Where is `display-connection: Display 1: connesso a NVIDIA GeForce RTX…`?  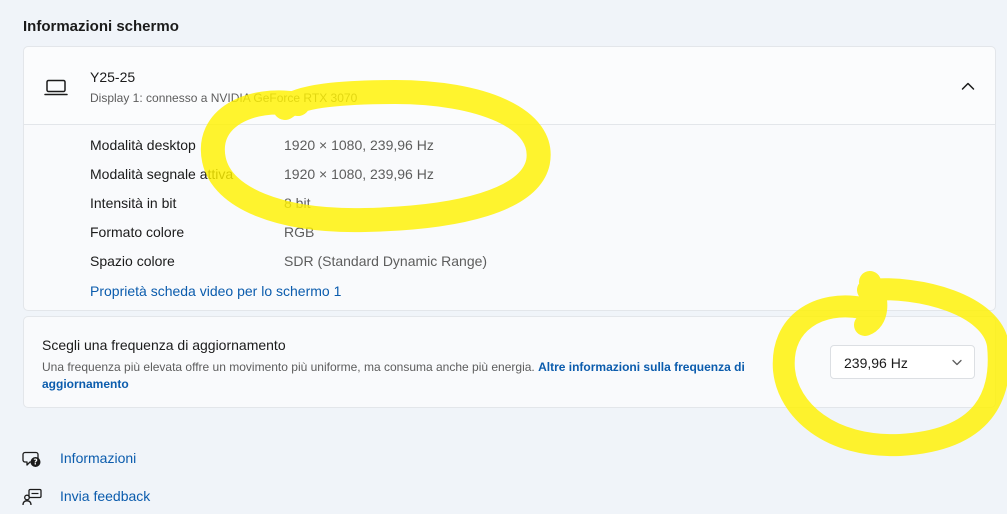 display-connection: Display 1: connesso a NVIDIA GeForce RTX… is located at coordinates (224, 98).